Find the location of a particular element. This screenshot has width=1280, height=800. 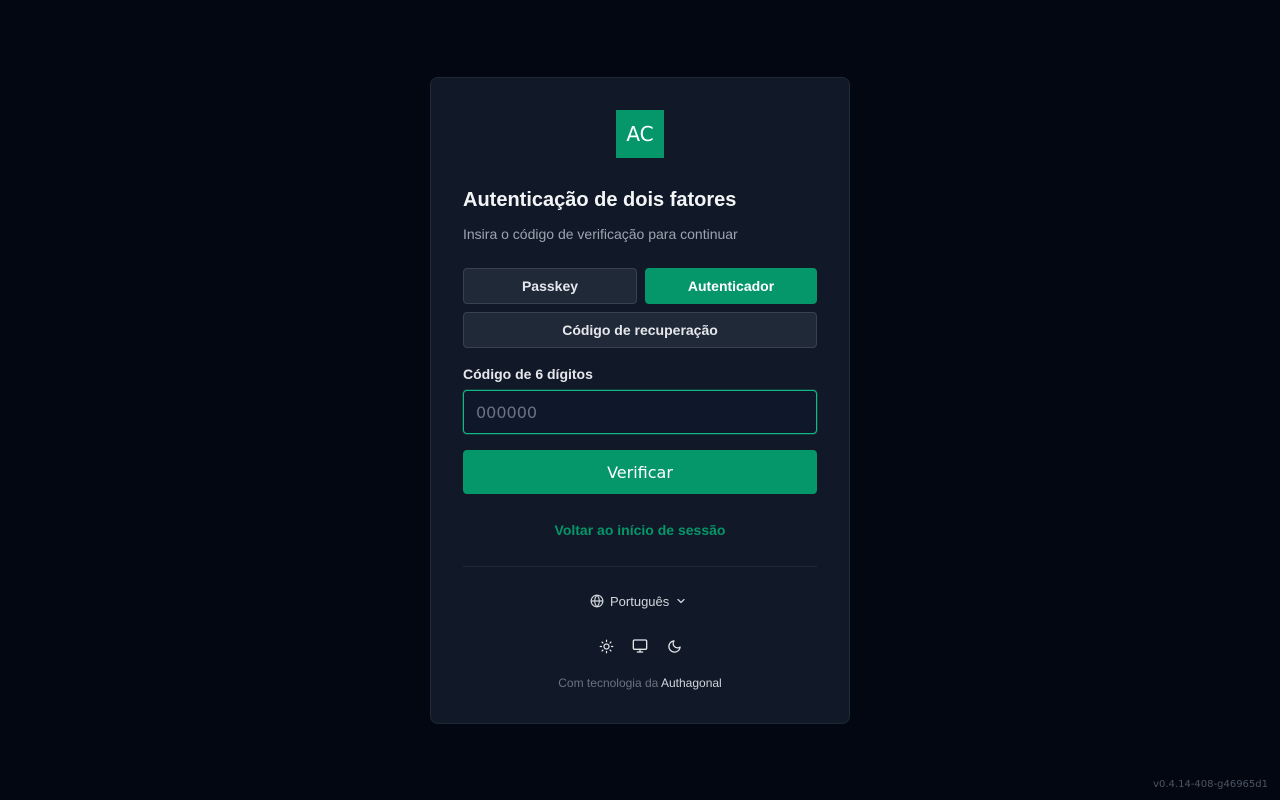

version-label: v0.4.14-408-g46965d1 is located at coordinates (1210, 784).